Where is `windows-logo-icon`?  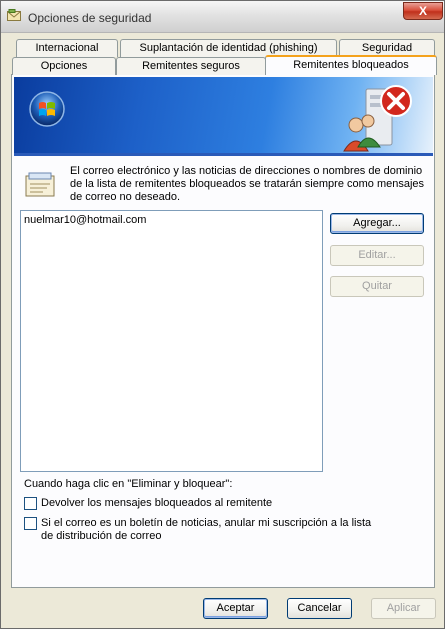
windows-logo-icon is located at coordinates (47, 109).